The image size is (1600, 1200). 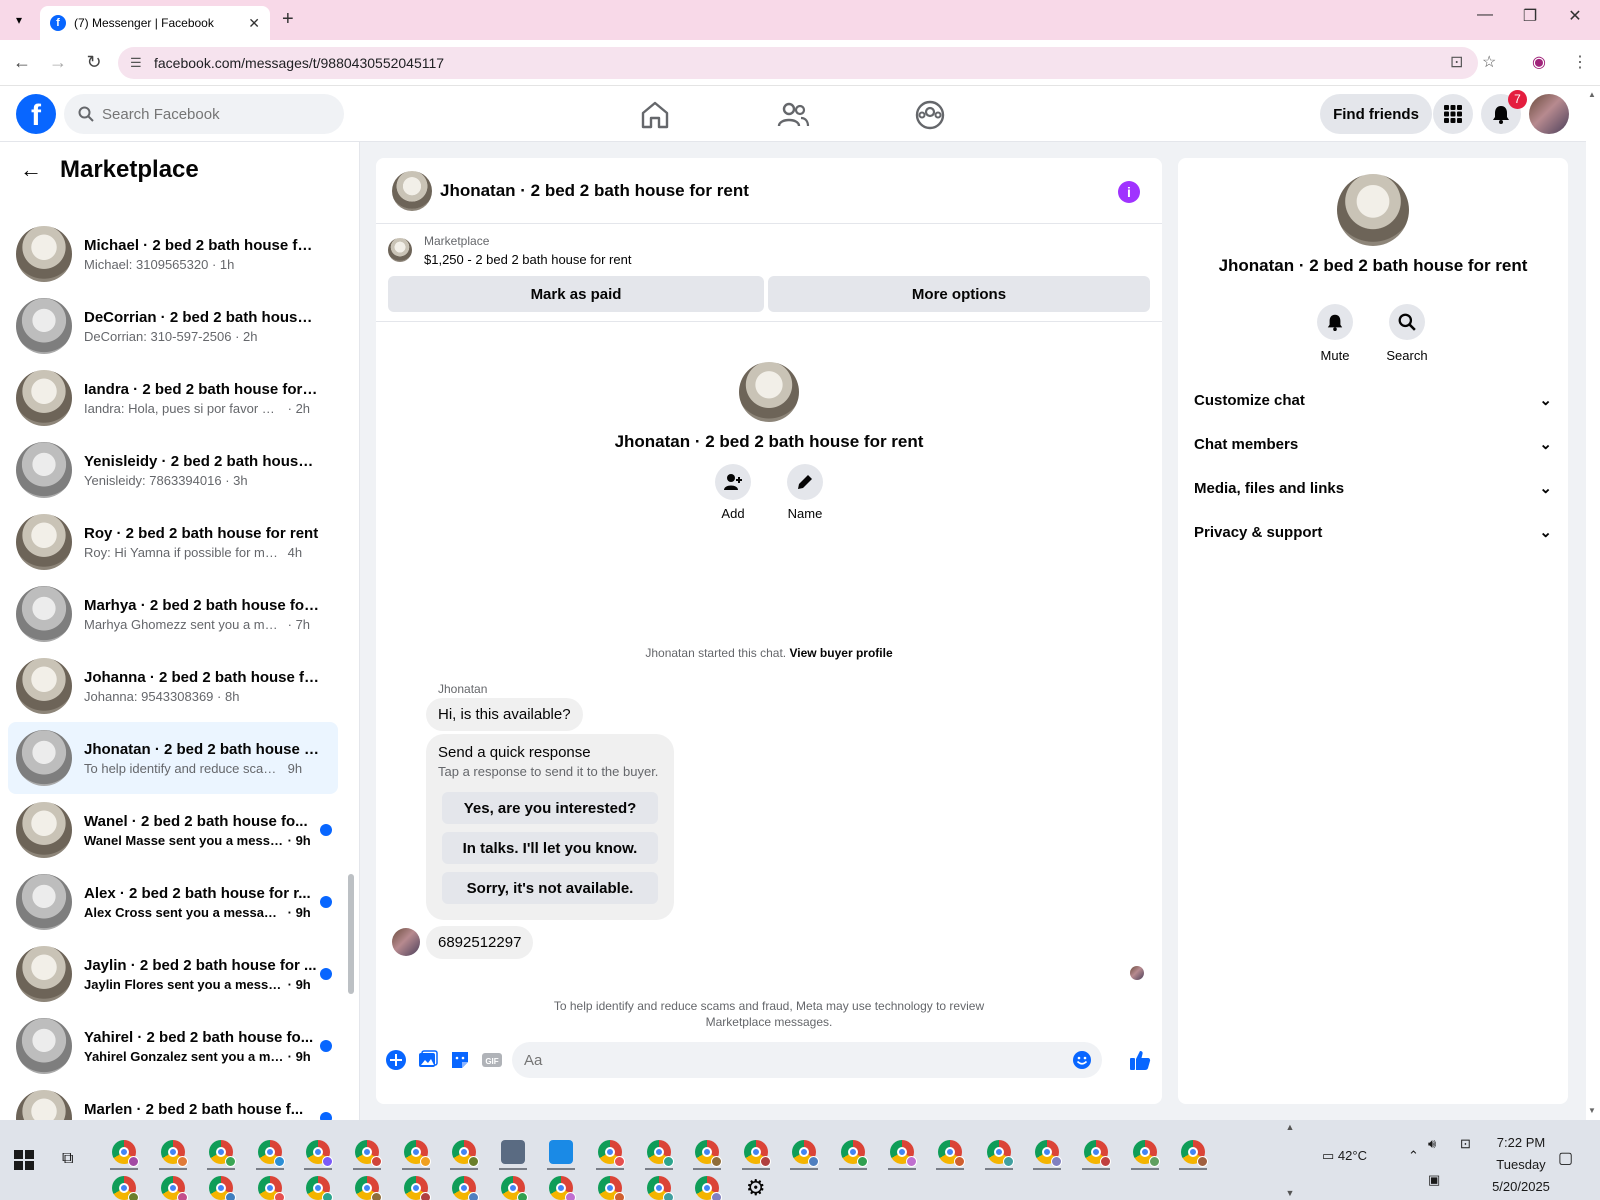 I want to click on name-chat-button: Name, so click(x=805, y=492).